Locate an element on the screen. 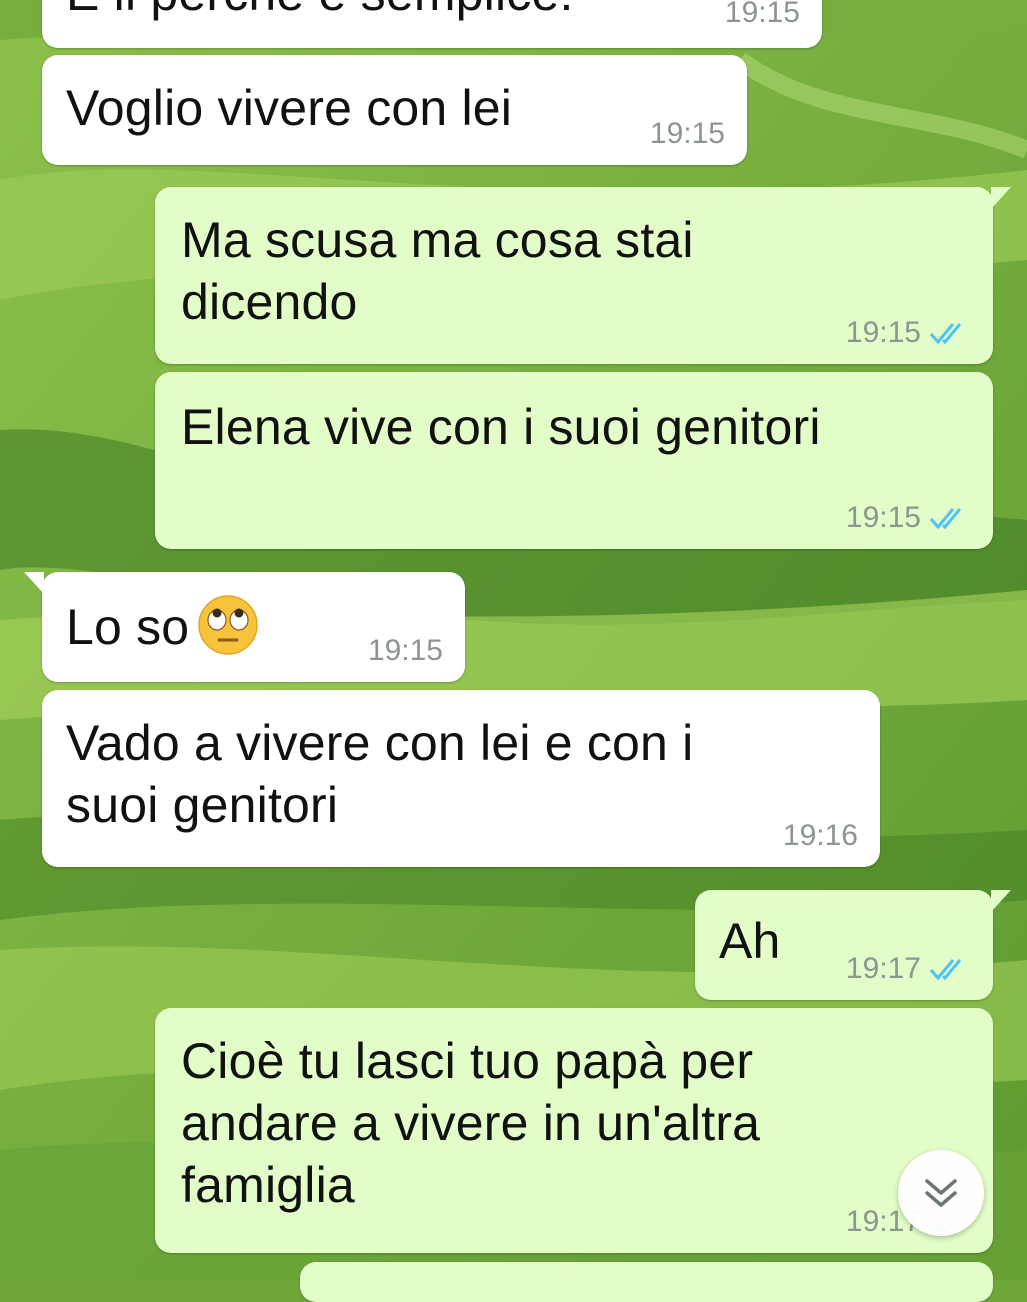  scroll-to-bottom-button is located at coordinates (941, 1193).